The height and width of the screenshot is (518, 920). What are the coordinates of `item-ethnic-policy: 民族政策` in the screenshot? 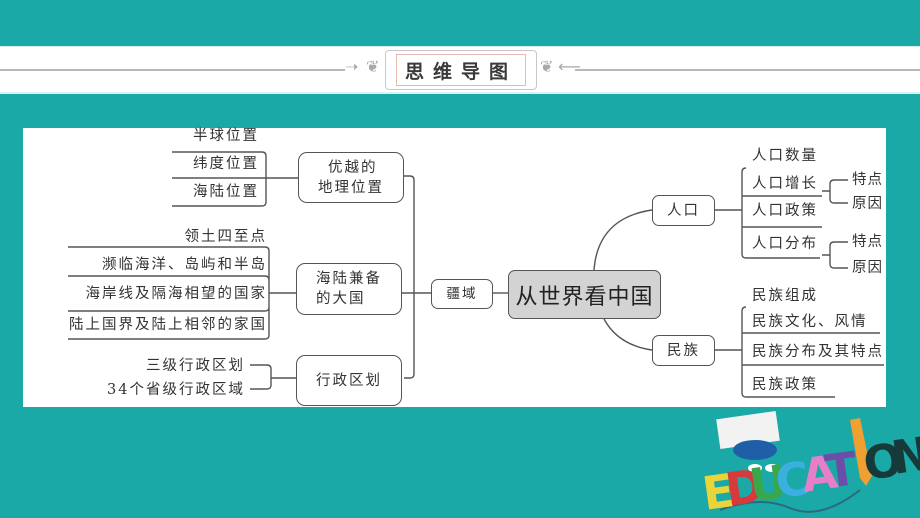 It's located at (785, 385).